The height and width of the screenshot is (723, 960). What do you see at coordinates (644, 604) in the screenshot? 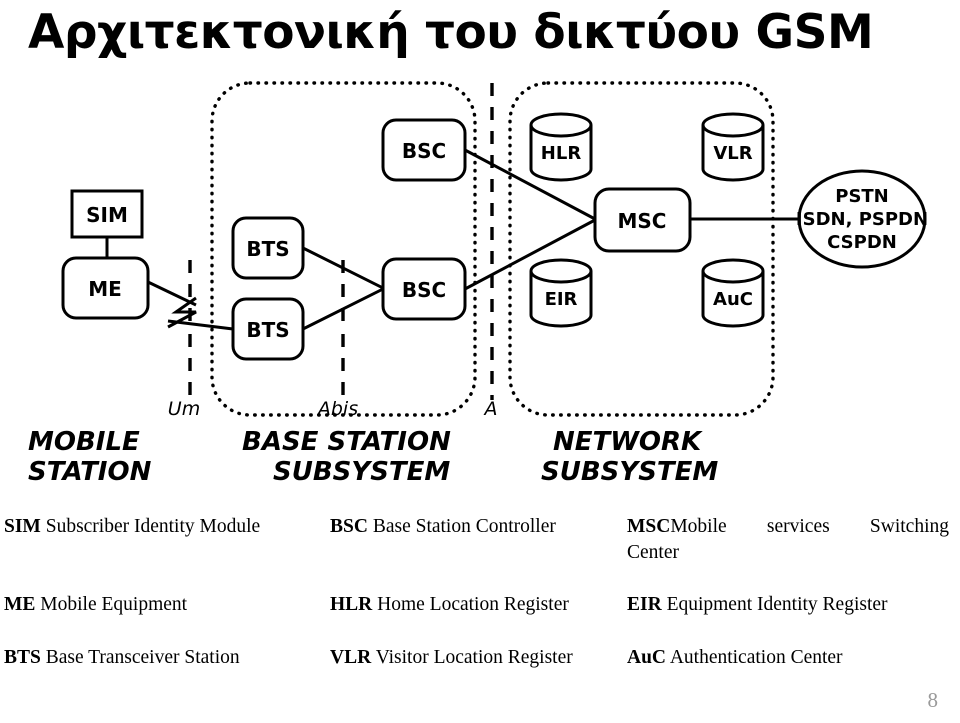
I see `legend-abbr-eir: EIR` at bounding box center [644, 604].